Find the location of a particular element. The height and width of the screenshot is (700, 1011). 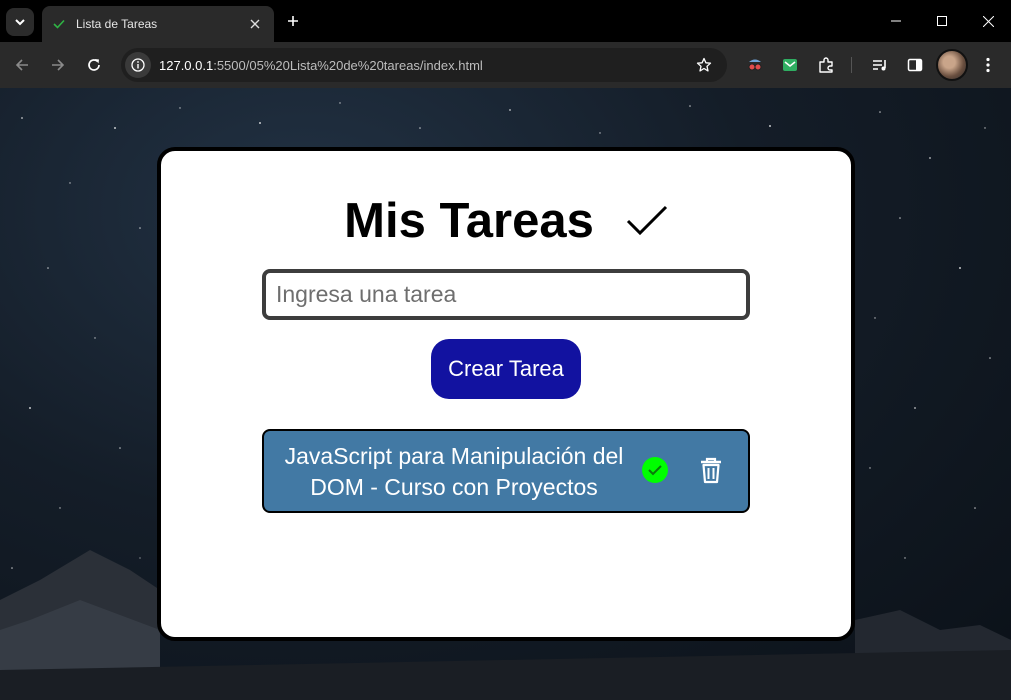

task-input is located at coordinates (506, 294).